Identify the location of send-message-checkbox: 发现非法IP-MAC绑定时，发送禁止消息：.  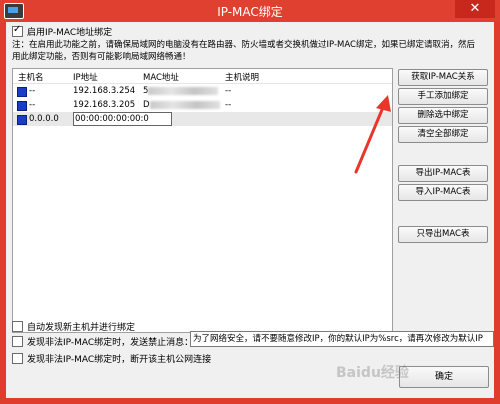
(102, 341).